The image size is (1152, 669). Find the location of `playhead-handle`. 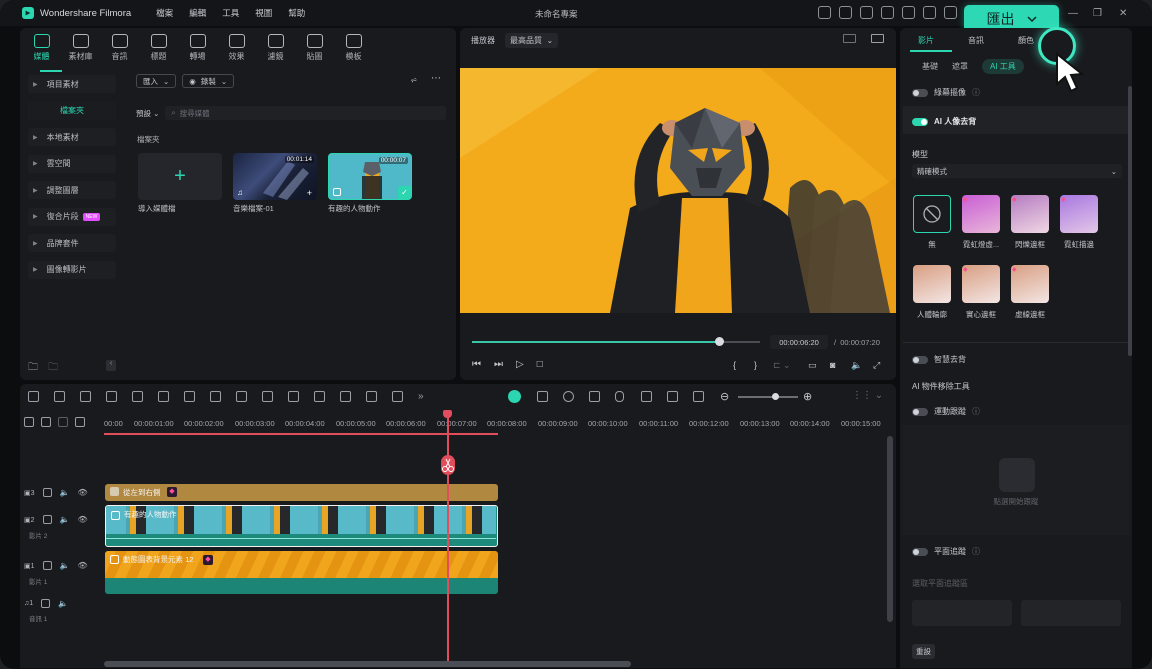

playhead-handle is located at coordinates (447, 414).